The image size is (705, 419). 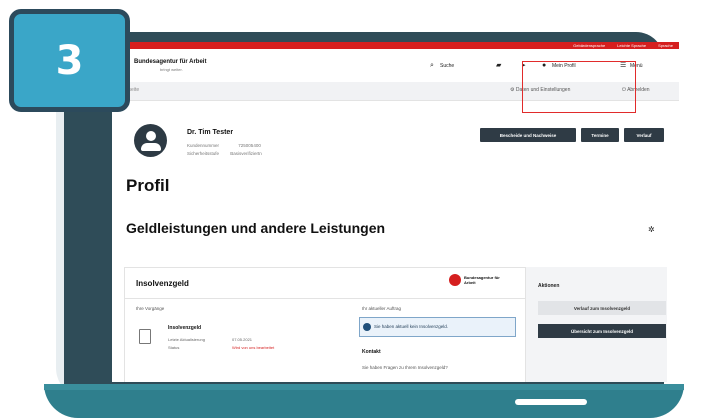 What do you see at coordinates (174, 347) in the screenshot?
I see `process-status-label: Status` at bounding box center [174, 347].